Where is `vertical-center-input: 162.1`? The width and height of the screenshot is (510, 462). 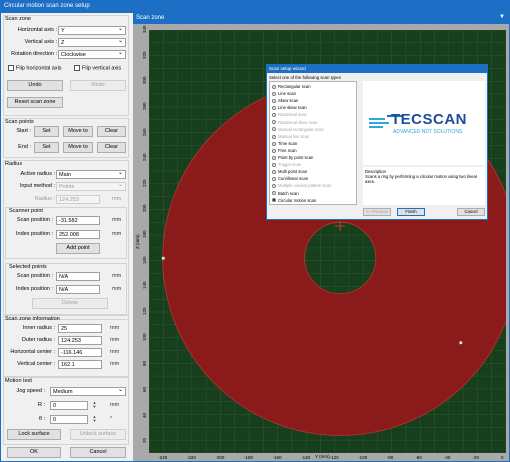
vertical-center-input: 162.1 is located at coordinates (80, 364).